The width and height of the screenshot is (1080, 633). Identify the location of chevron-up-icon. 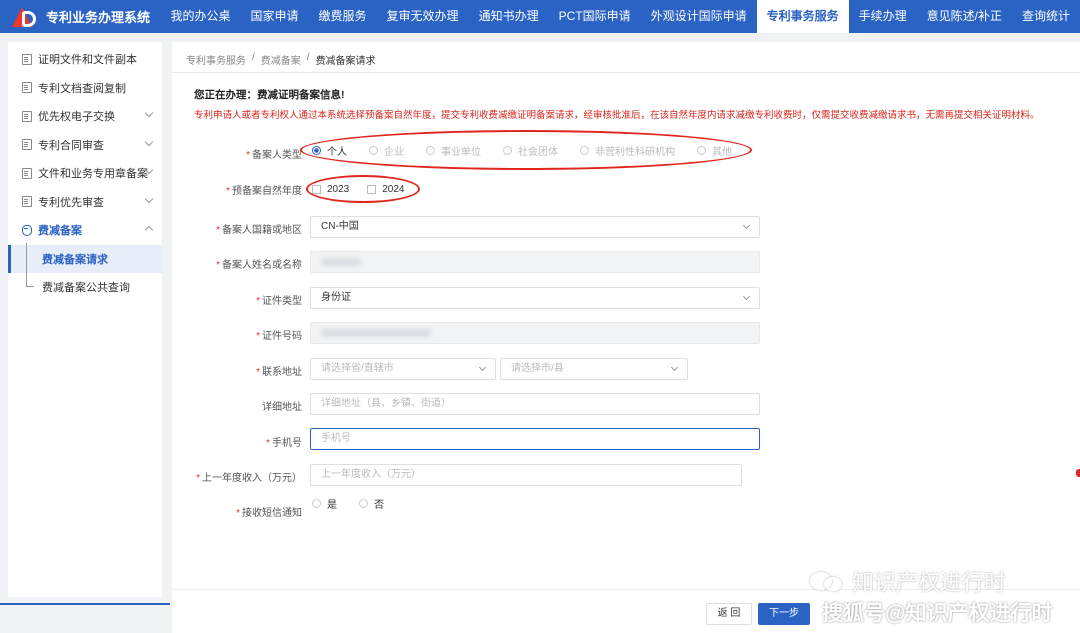
(149, 230).